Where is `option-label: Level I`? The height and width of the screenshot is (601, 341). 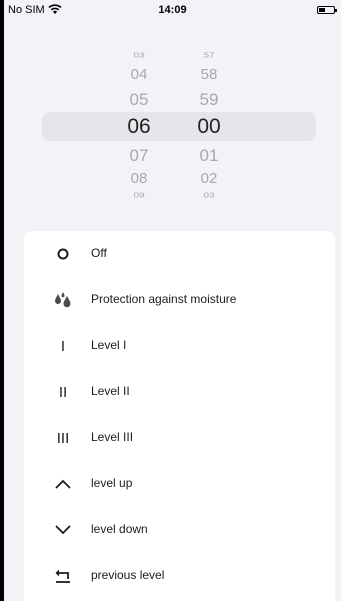 option-label: Level I is located at coordinates (109, 345).